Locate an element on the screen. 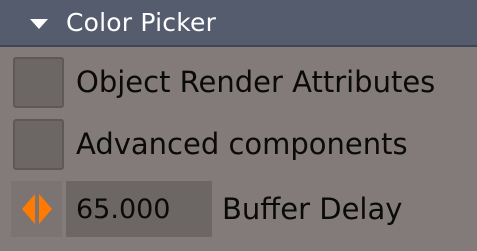 This screenshot has height=251, width=477. advanced-components-checkbox is located at coordinates (38, 144).